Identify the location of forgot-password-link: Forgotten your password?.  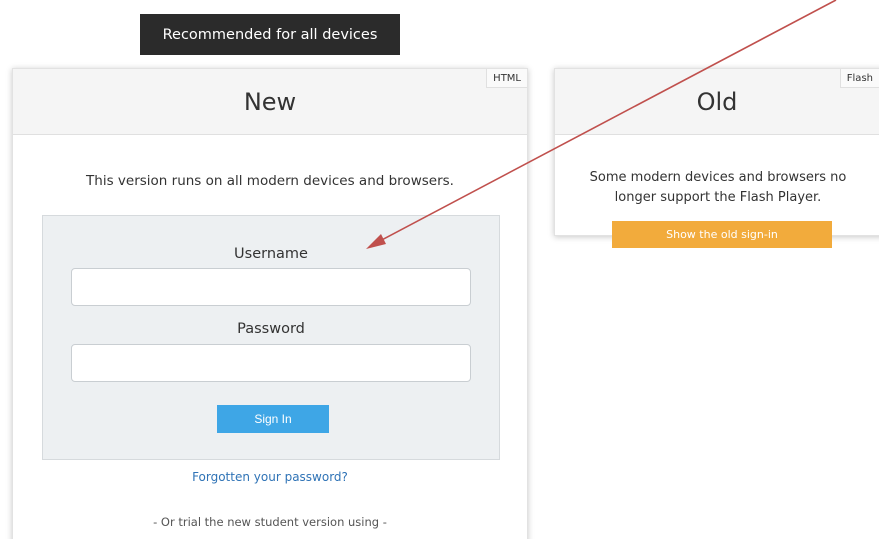
(270, 477).